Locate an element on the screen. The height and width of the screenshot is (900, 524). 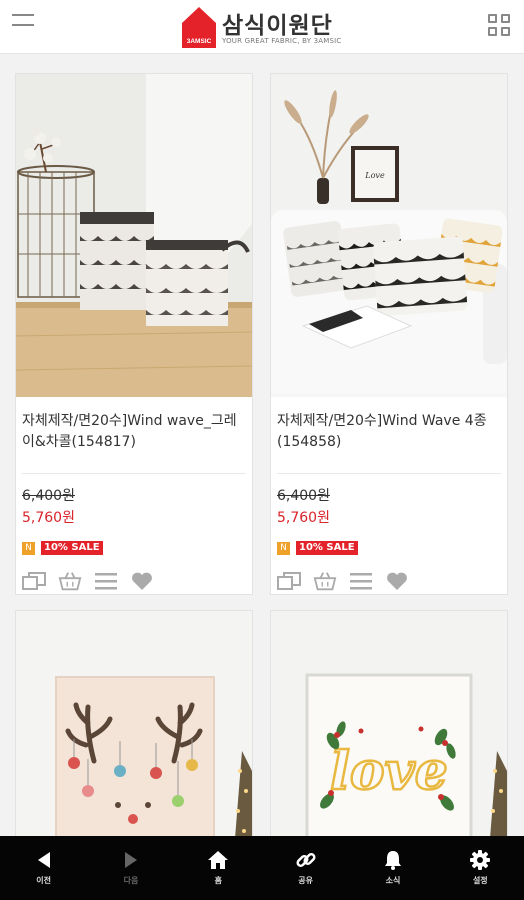
nav-news-button: 소식 is located at coordinates (392, 868).